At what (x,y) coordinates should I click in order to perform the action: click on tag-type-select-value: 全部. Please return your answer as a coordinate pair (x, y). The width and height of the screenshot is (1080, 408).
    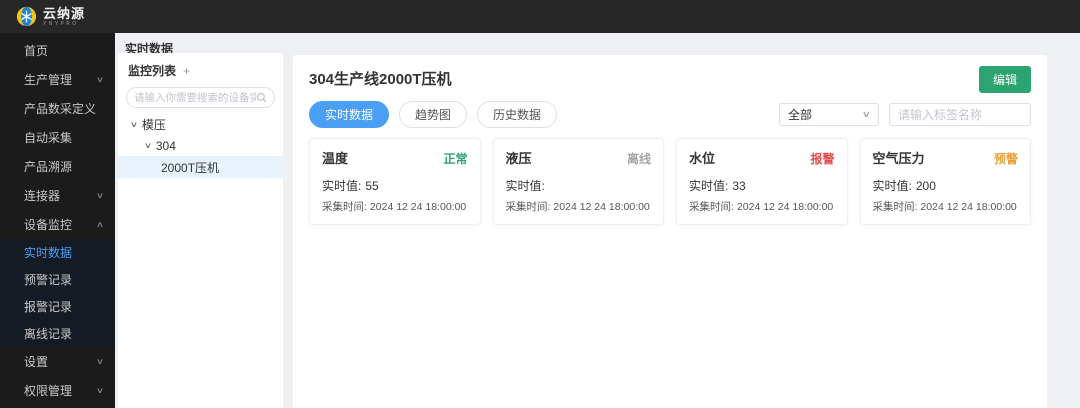
    Looking at the image, I should click on (800, 115).